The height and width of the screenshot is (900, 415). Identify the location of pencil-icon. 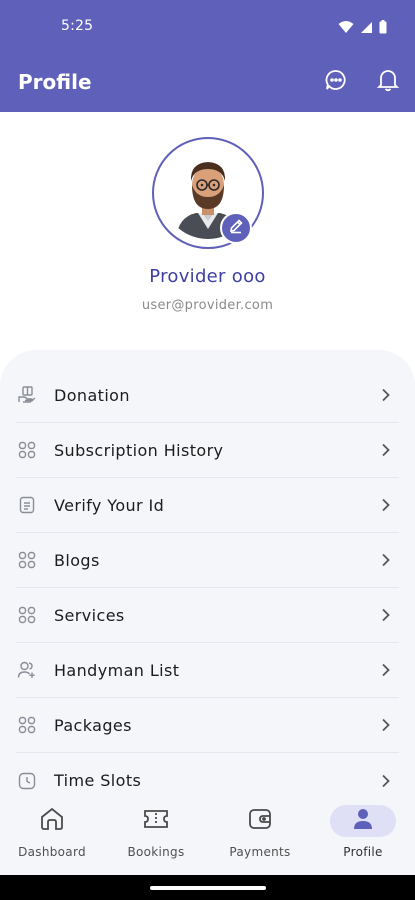
(236, 228).